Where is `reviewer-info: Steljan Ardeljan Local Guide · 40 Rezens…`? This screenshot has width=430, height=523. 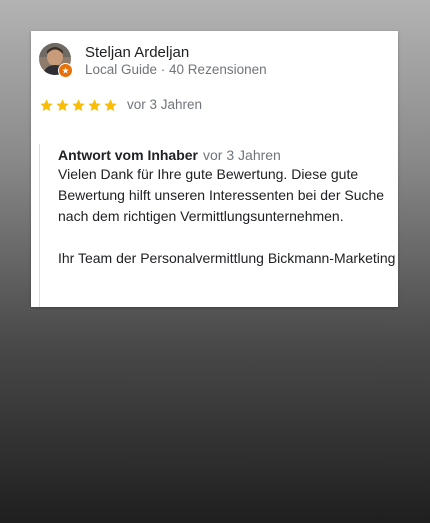
reviewer-info: Steljan Ardeljan Local Guide · 40 Rezens… is located at coordinates (176, 61).